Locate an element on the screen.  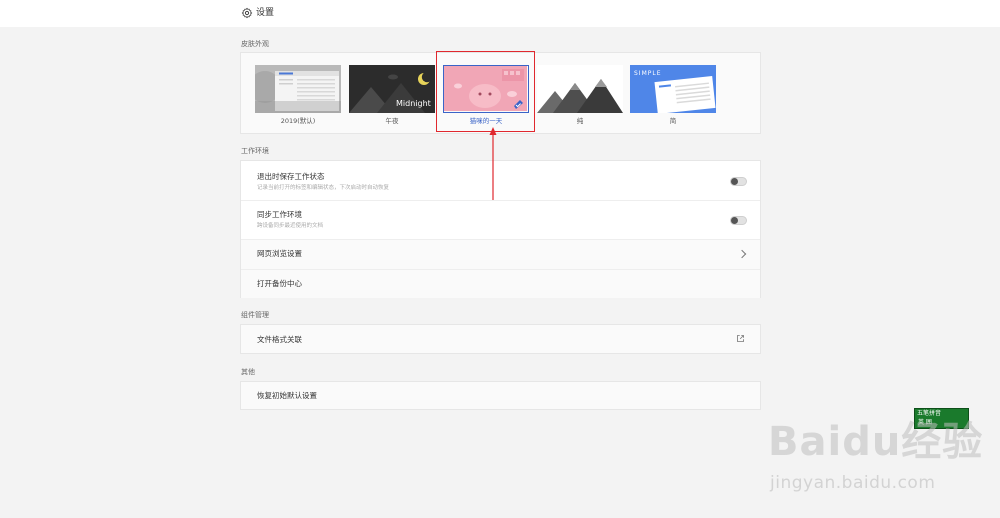
settings-row-browser: 网页浏览设置 is located at coordinates (500, 254).